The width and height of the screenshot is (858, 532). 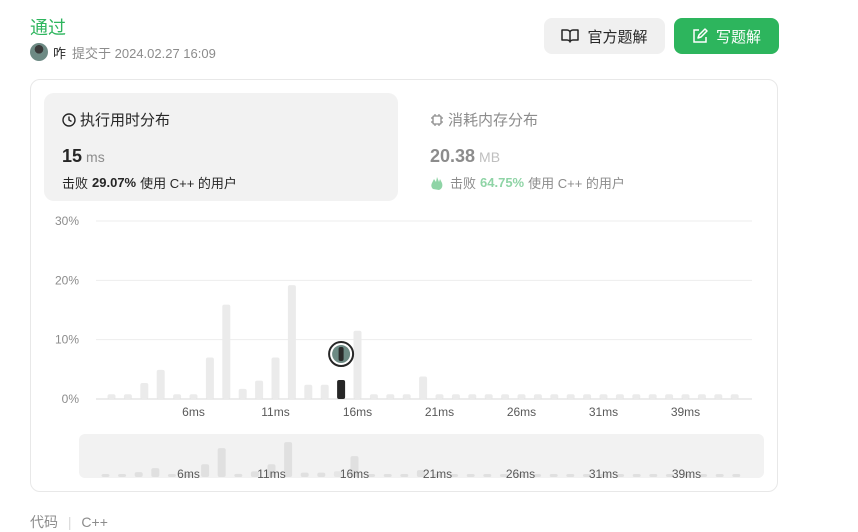 I want to click on overview-tick-label: 16ms, so click(x=354, y=474).